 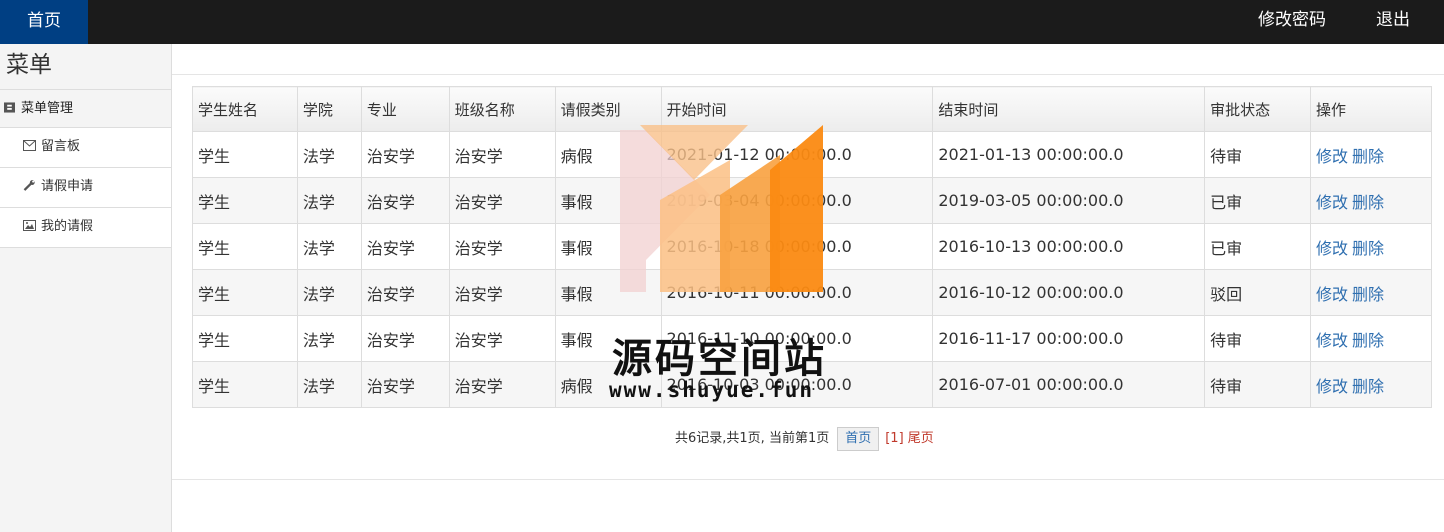 I want to click on cell-start-time: 2016-10-11 00:00:00.0, so click(x=797, y=292).